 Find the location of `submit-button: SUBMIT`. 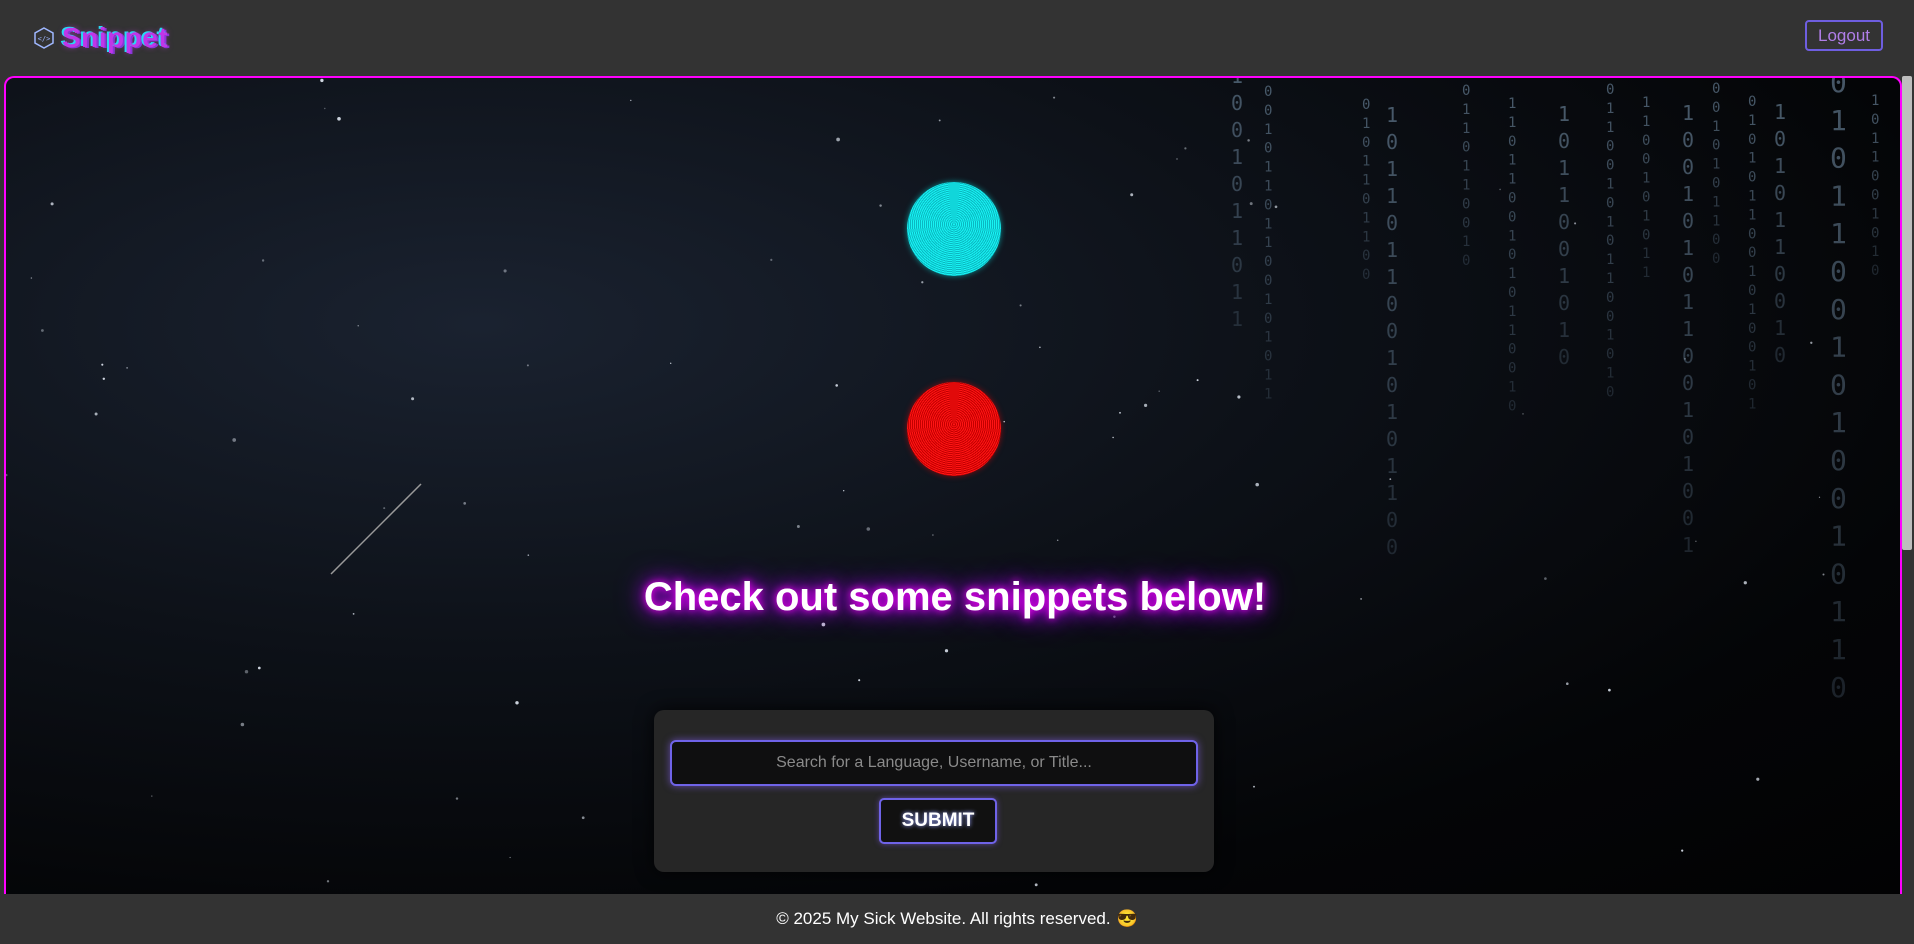

submit-button: SUBMIT is located at coordinates (938, 821).